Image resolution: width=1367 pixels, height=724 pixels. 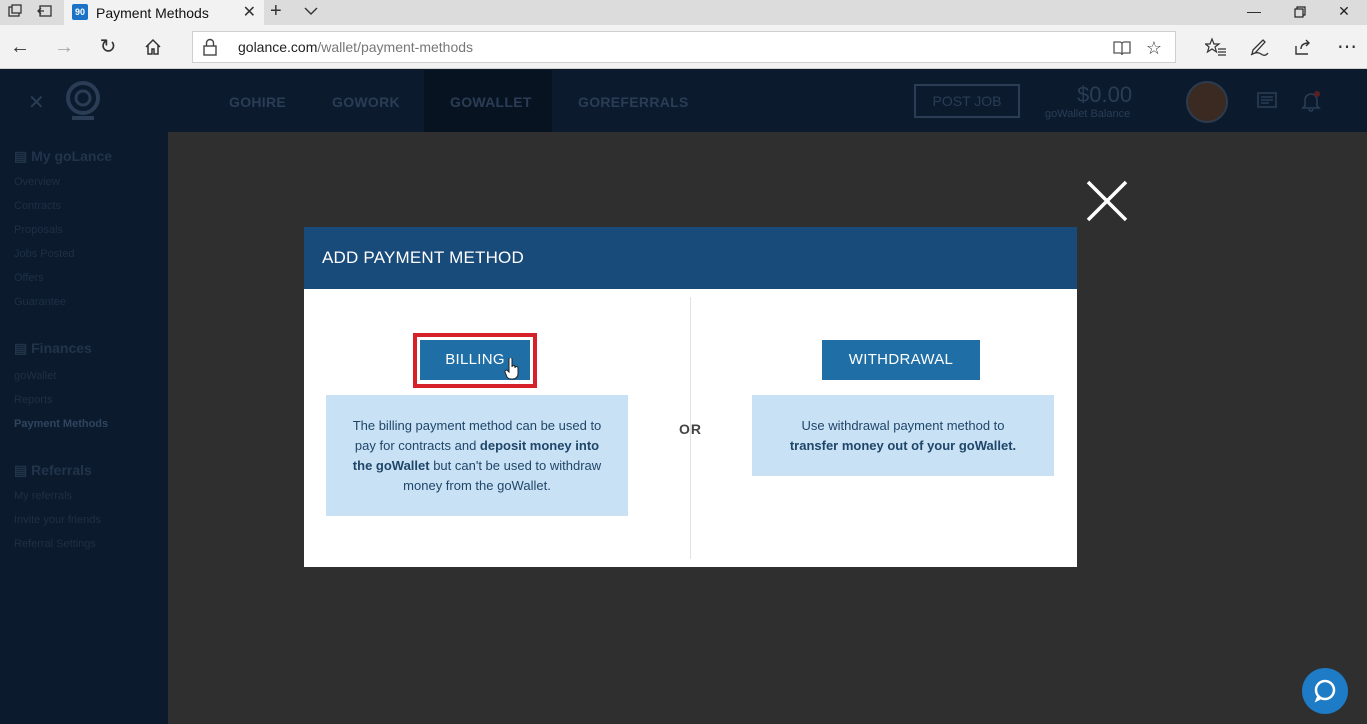 What do you see at coordinates (1105, 94) in the screenshot?
I see `wallet-balance: $0.00` at bounding box center [1105, 94].